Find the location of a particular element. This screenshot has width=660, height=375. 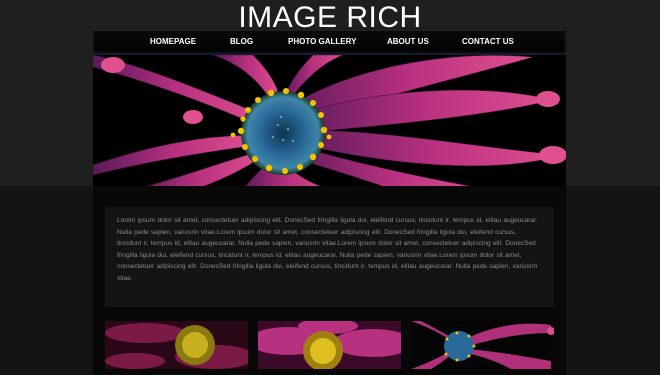

nav-item-blog: BLOG is located at coordinates (241, 42).